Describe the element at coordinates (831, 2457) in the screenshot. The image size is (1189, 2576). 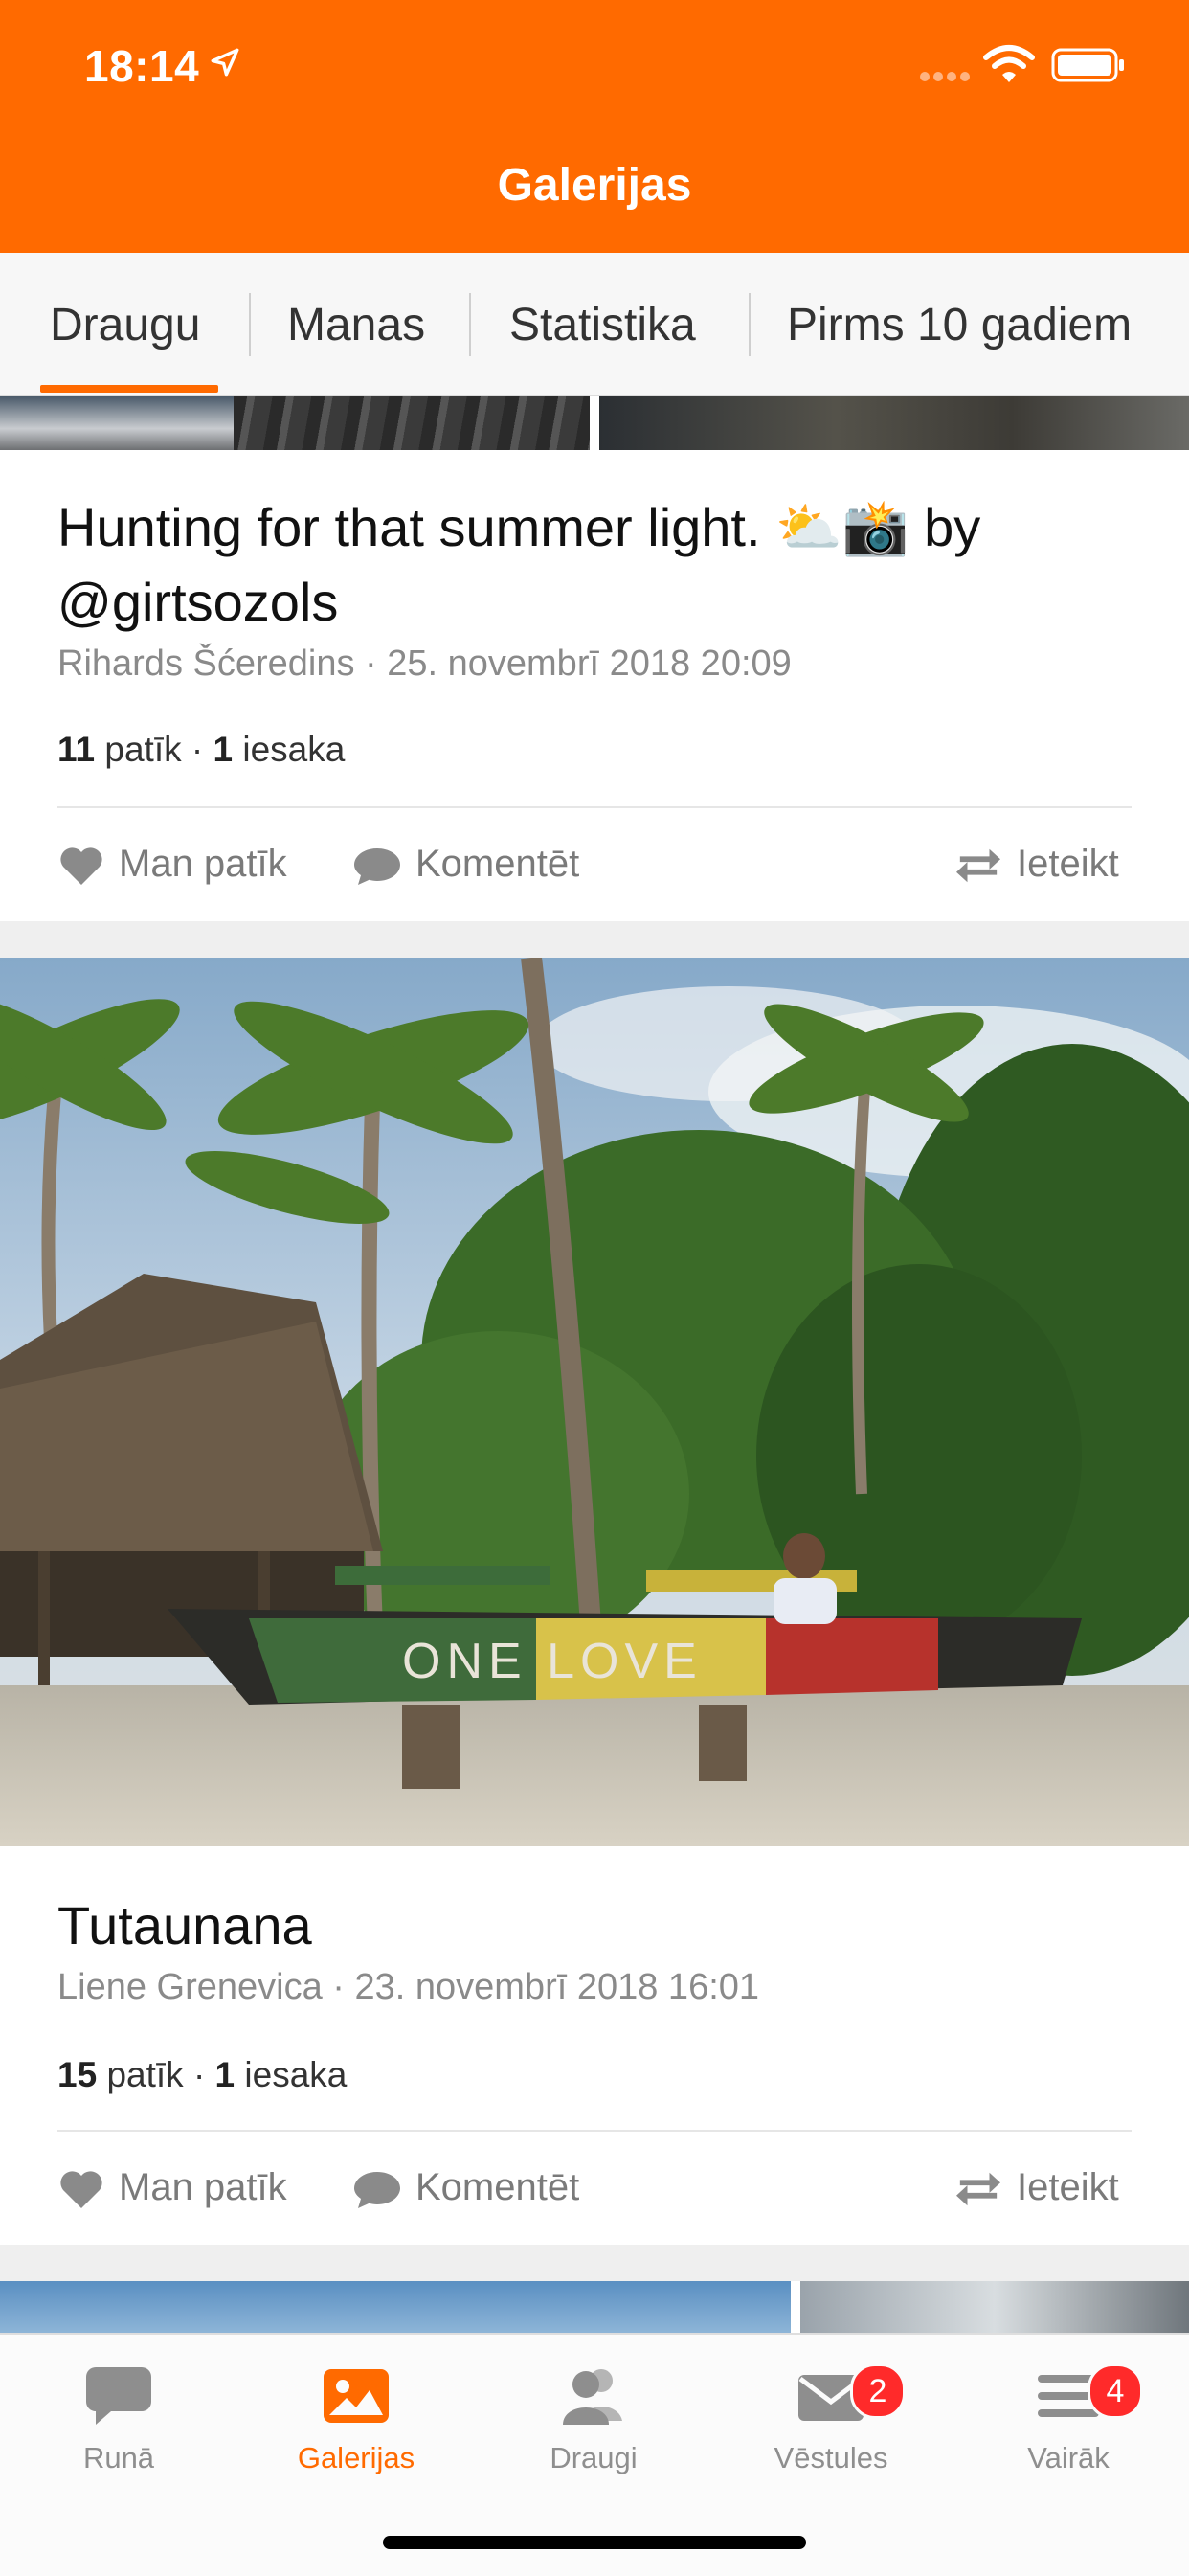
I see `nav-label: Vēstules` at that location.